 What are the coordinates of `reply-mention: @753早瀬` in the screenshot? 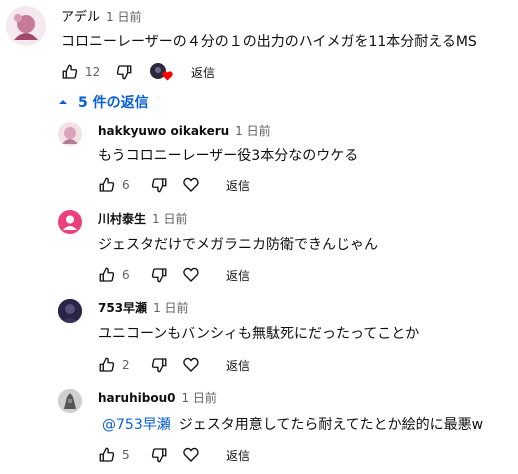 It's located at (136, 425).